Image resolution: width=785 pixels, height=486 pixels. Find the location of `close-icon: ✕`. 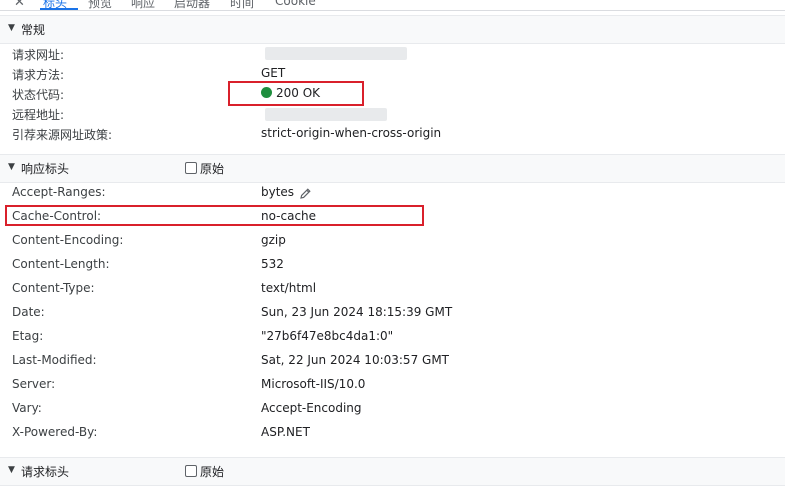

close-icon: ✕ is located at coordinates (19, 5).